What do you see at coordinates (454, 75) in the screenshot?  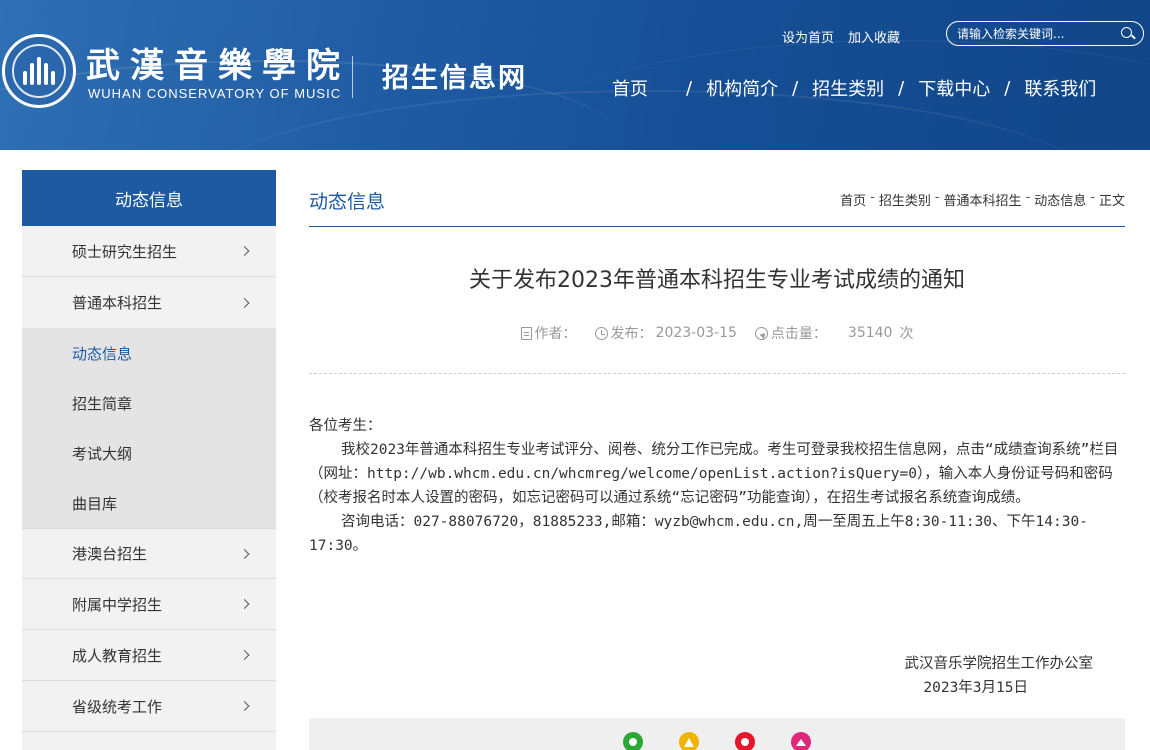 I see `site-name: 招生信息网` at bounding box center [454, 75].